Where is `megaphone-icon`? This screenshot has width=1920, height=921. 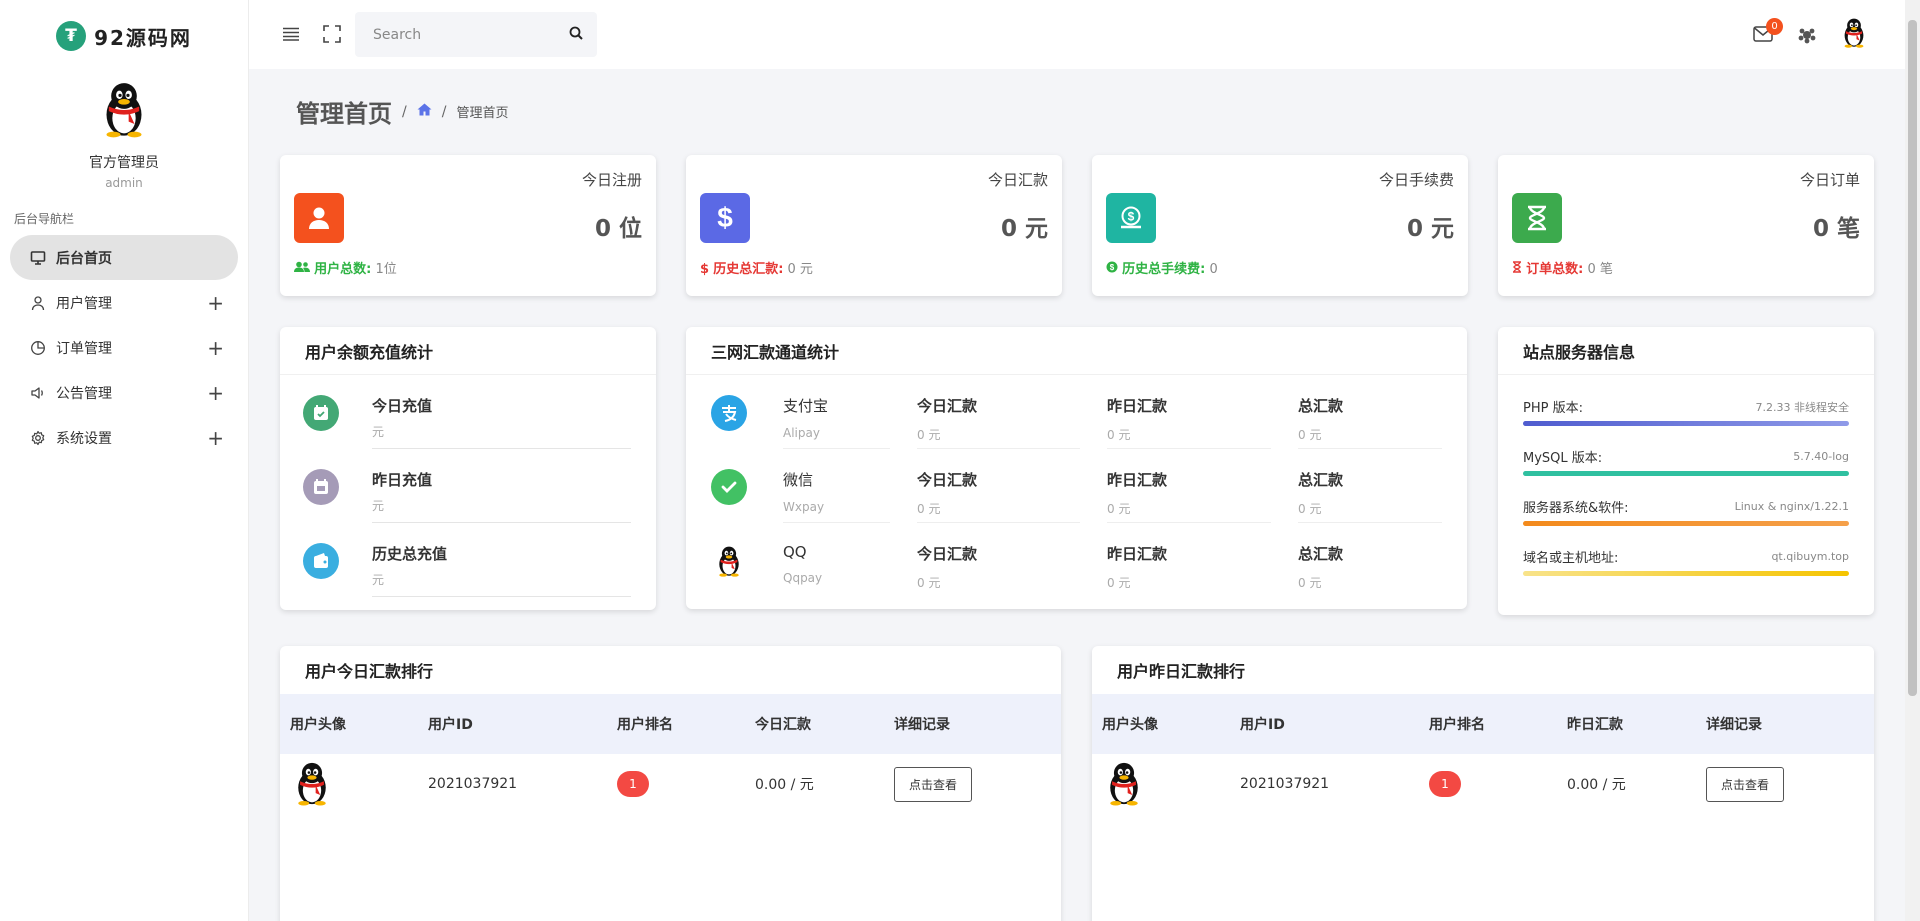 megaphone-icon is located at coordinates (38, 393).